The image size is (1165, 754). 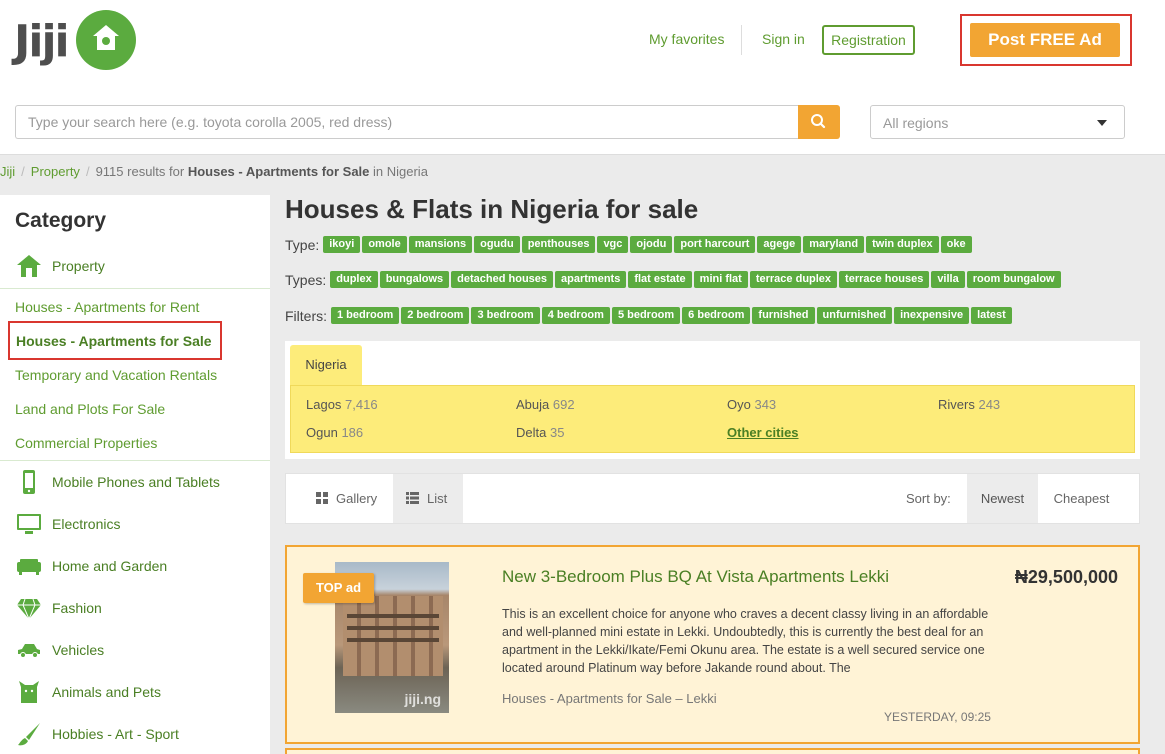 I want to click on gallery-label: Gallery, so click(x=357, y=498).